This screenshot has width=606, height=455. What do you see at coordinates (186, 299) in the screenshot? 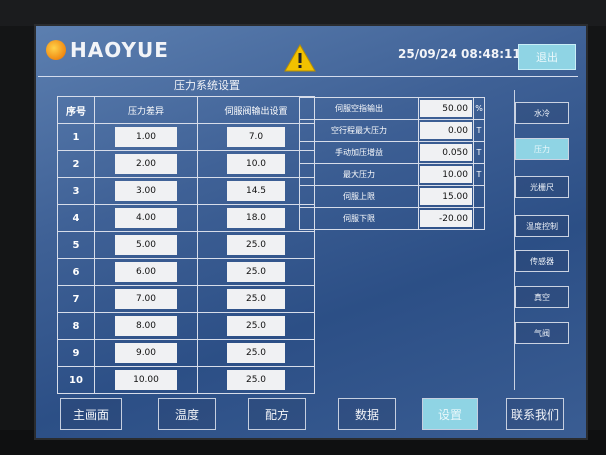
I see `table-row: 7 7.00 25.0` at bounding box center [186, 299].